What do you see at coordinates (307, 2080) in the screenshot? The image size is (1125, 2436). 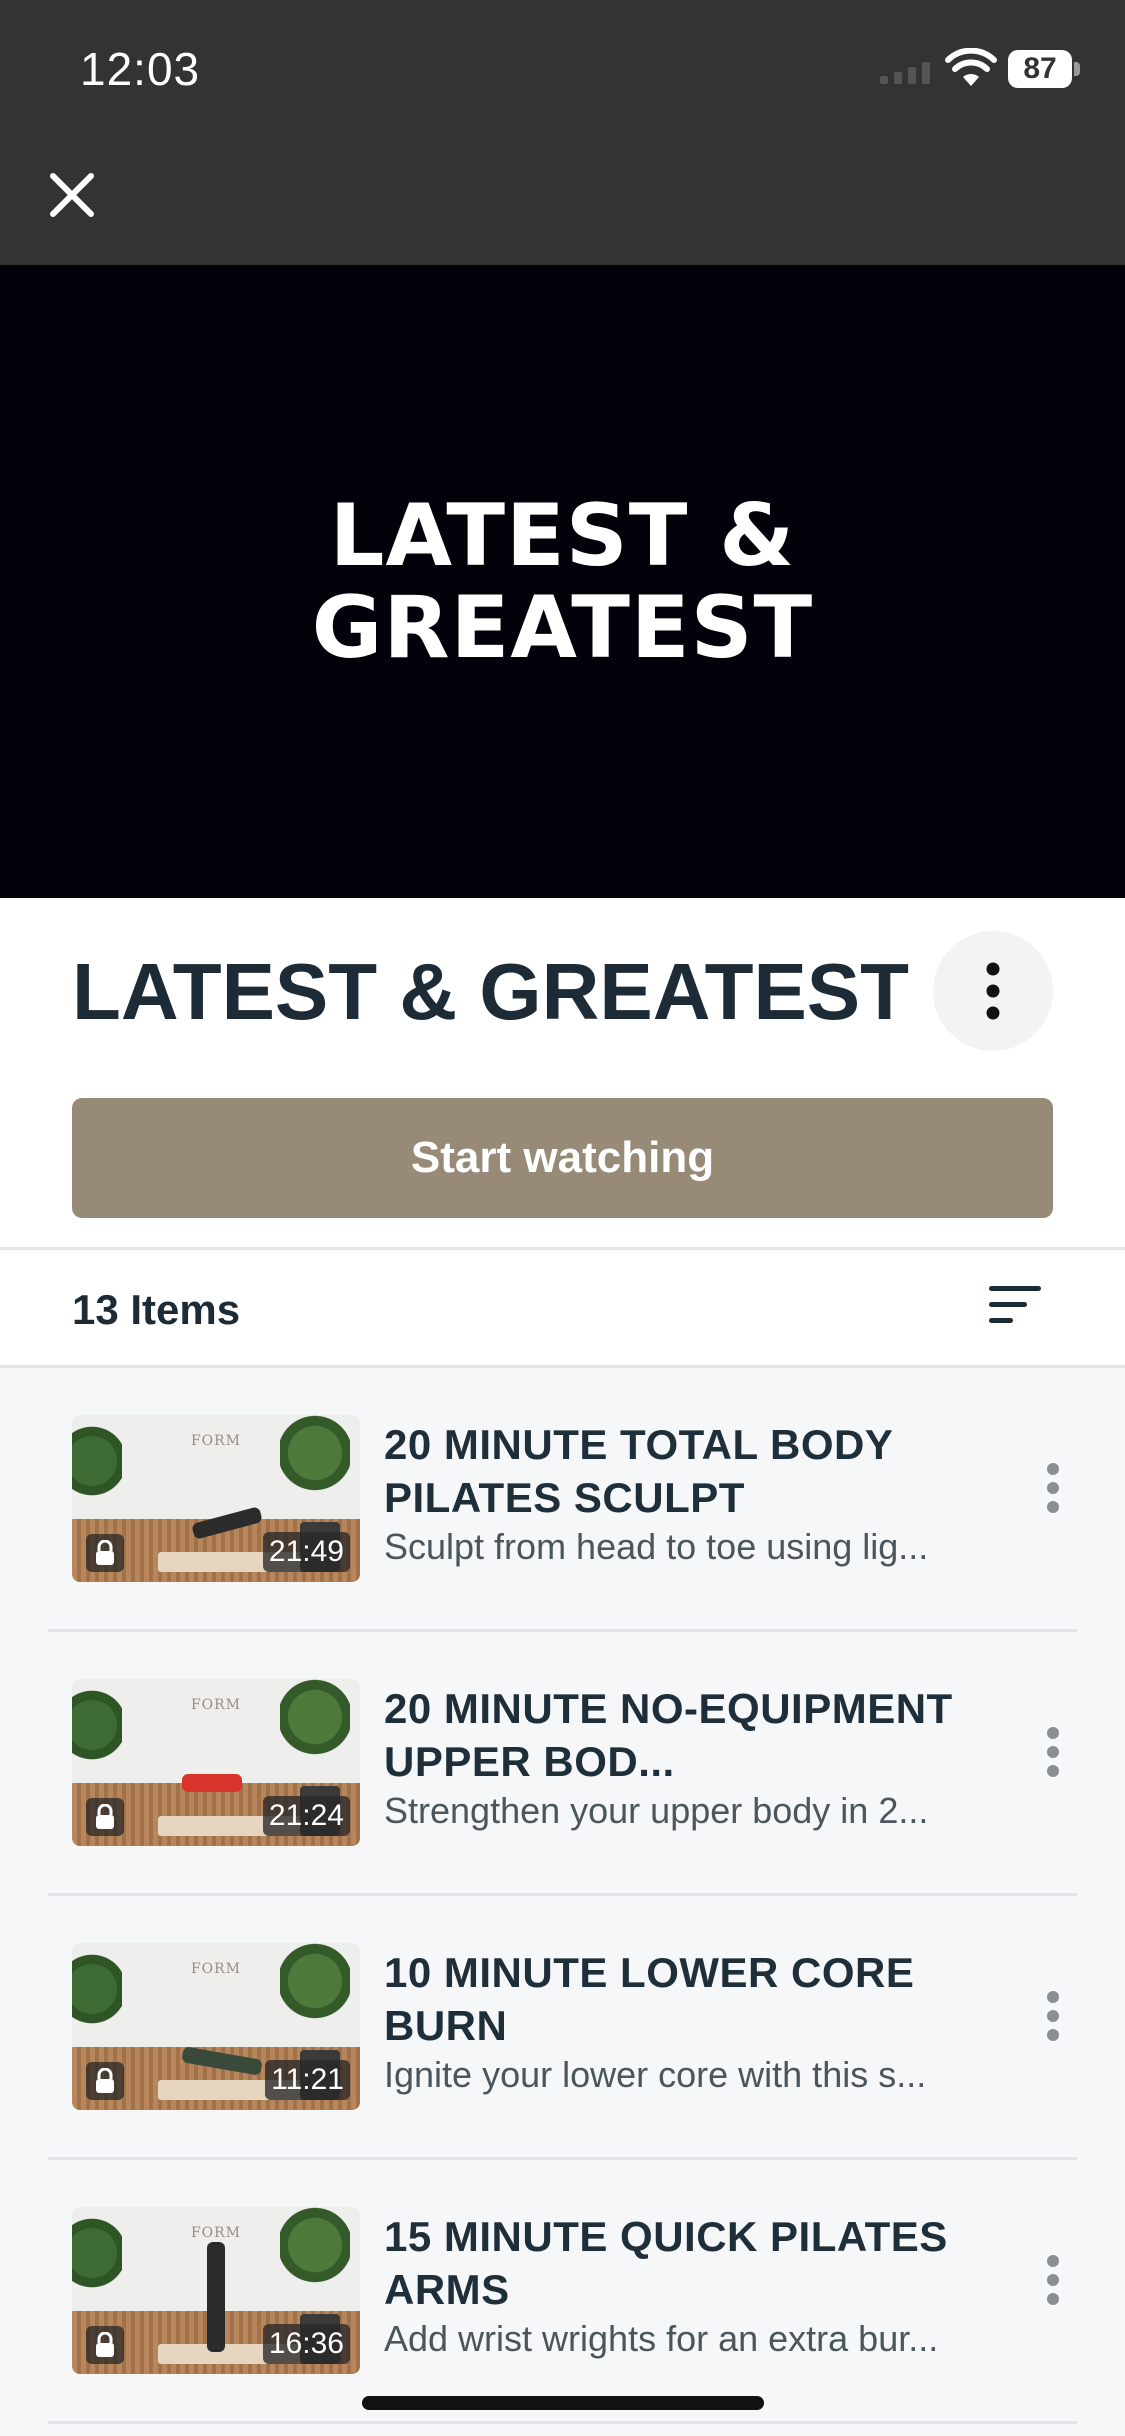 I see `video-duration: 11:21` at bounding box center [307, 2080].